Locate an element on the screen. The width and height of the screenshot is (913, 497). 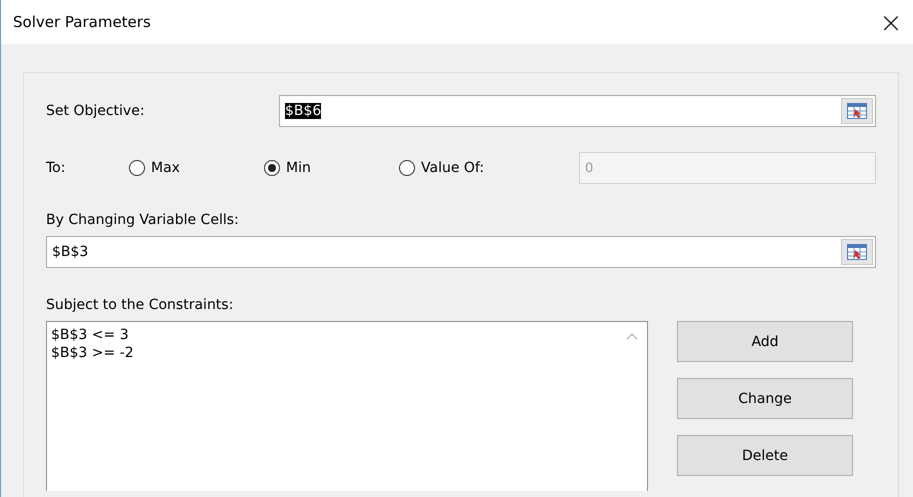
action-button: Change is located at coordinates (765, 398).